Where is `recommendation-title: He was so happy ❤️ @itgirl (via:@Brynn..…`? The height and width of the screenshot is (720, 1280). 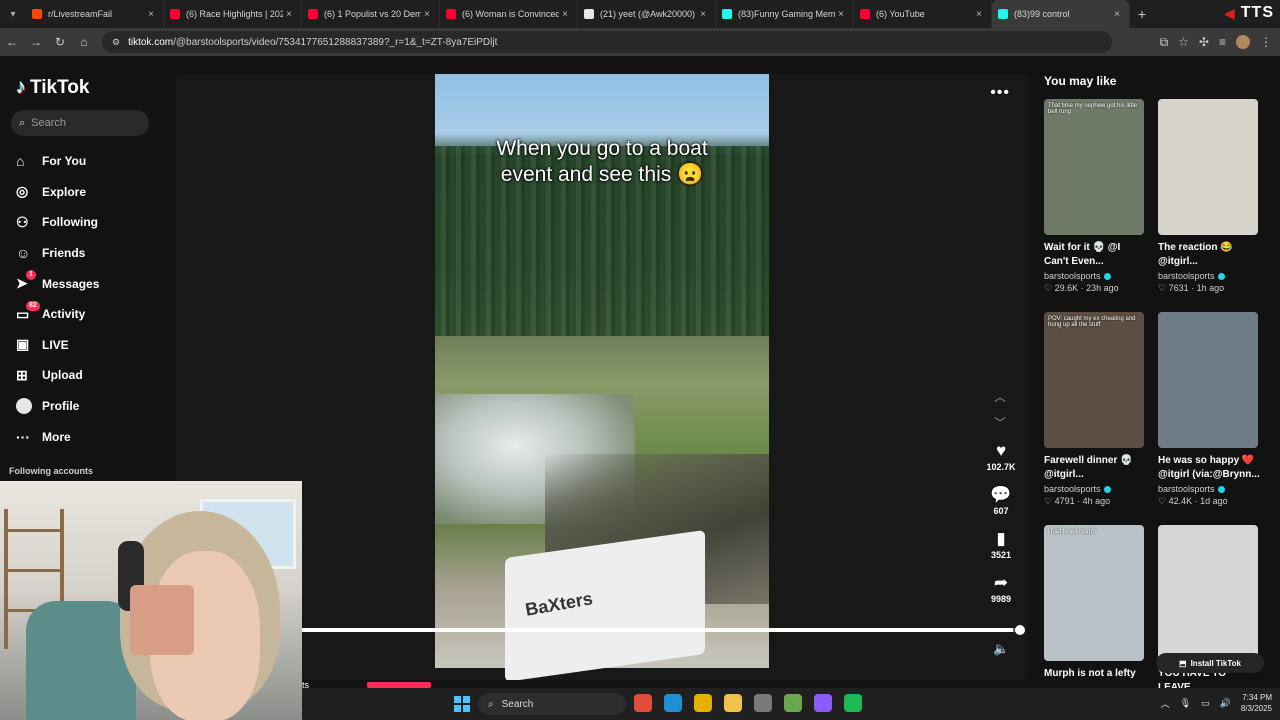 recommendation-title: He was so happy ❤️ @itgirl (via:@Brynn..… is located at coordinates (1209, 468).